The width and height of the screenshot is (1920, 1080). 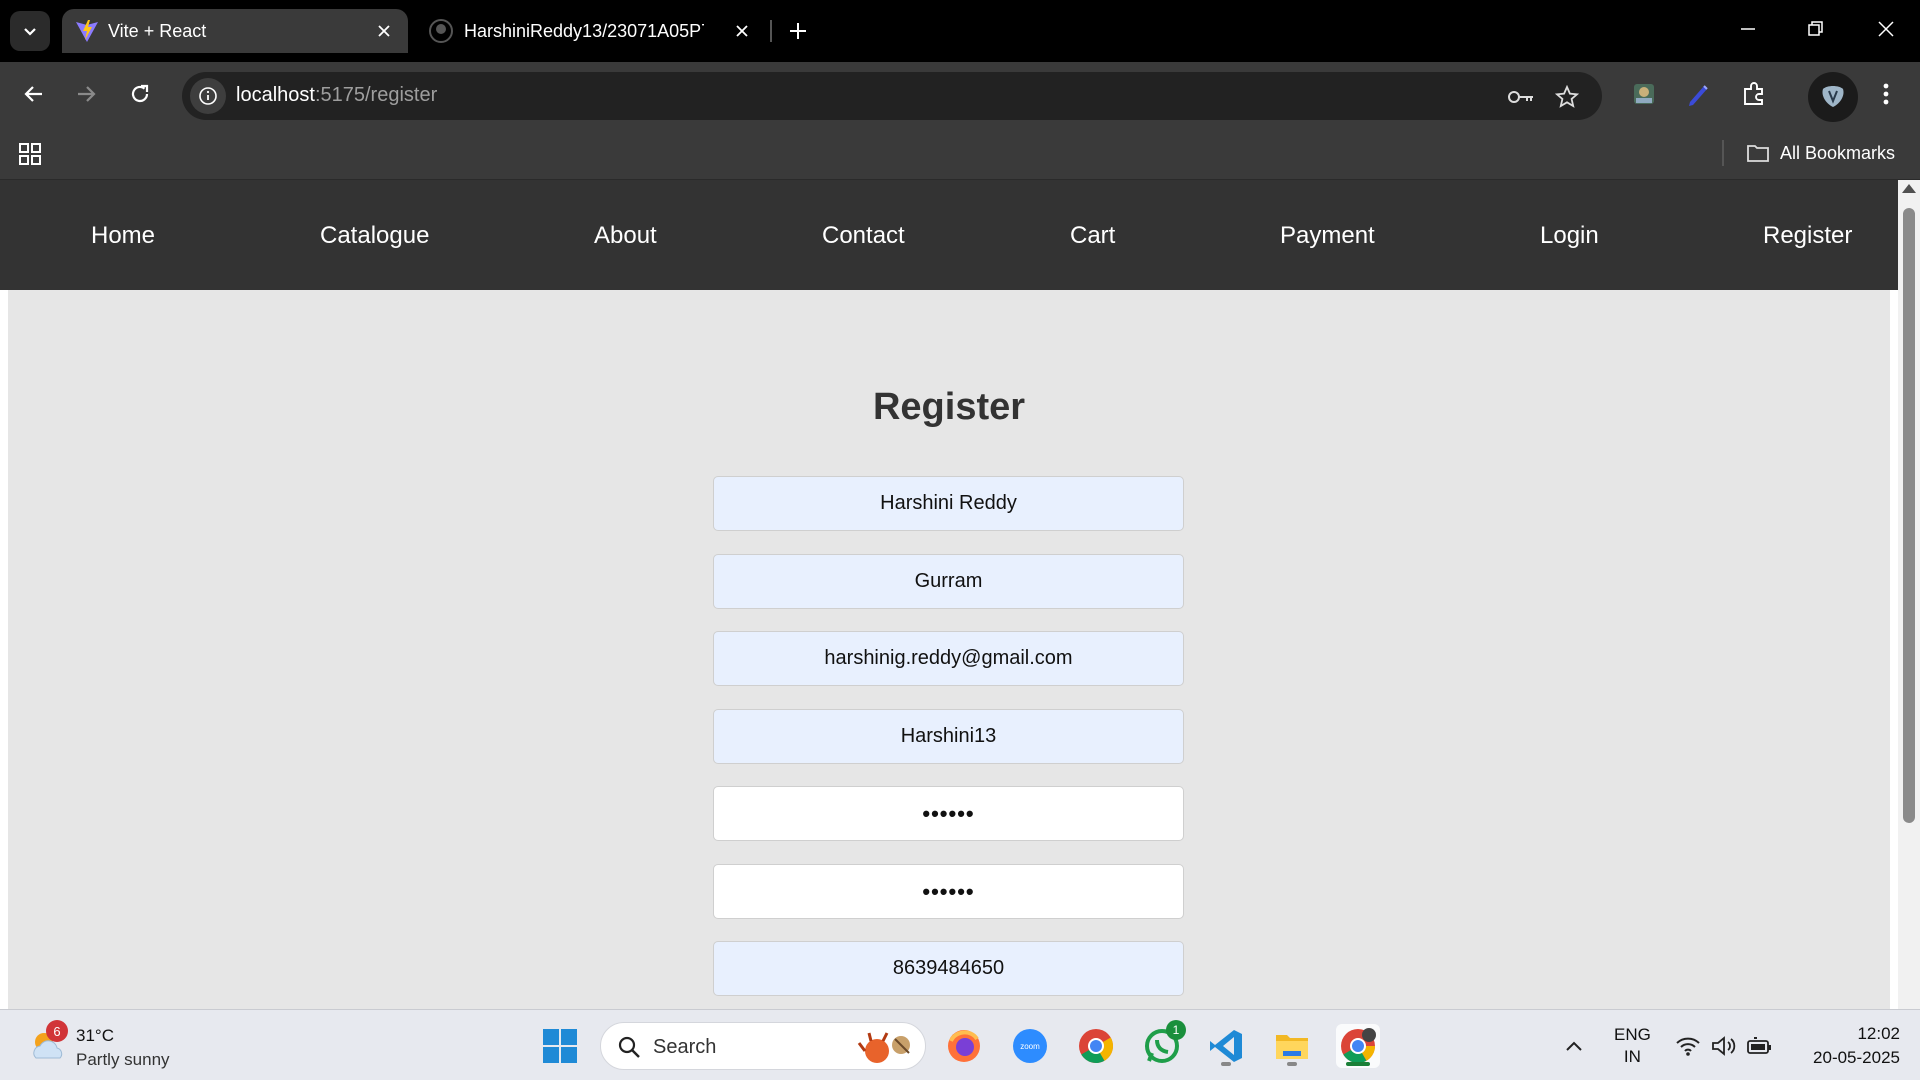 I want to click on new-tab-button, so click(x=798, y=31).